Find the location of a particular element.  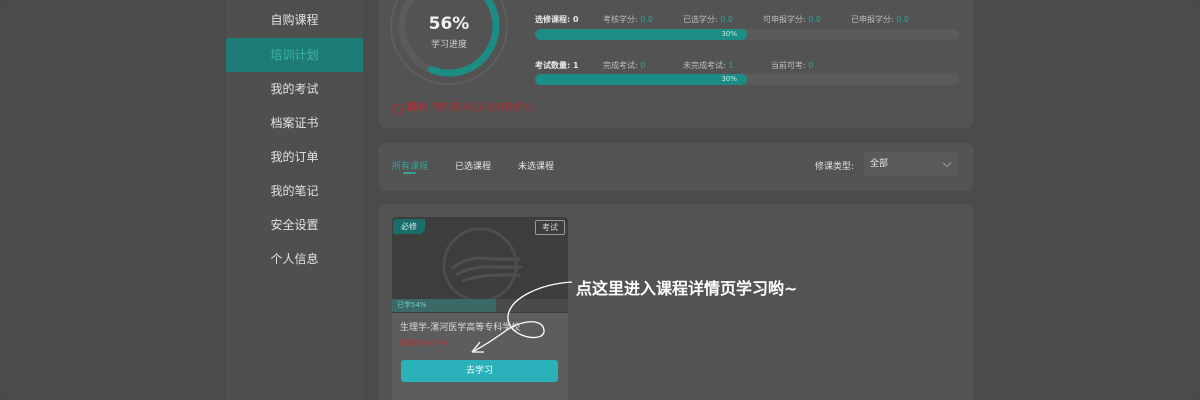

sidebar-item-training-plan: 培训计划 is located at coordinates (294, 55).